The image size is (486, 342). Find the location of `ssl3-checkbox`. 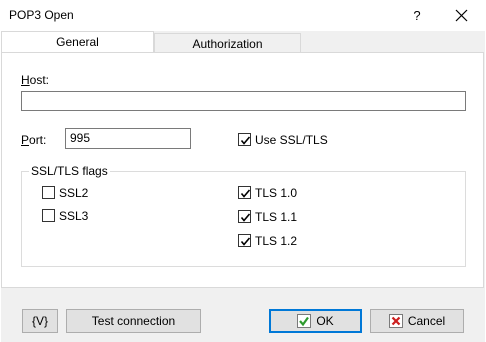

ssl3-checkbox is located at coordinates (48, 215).